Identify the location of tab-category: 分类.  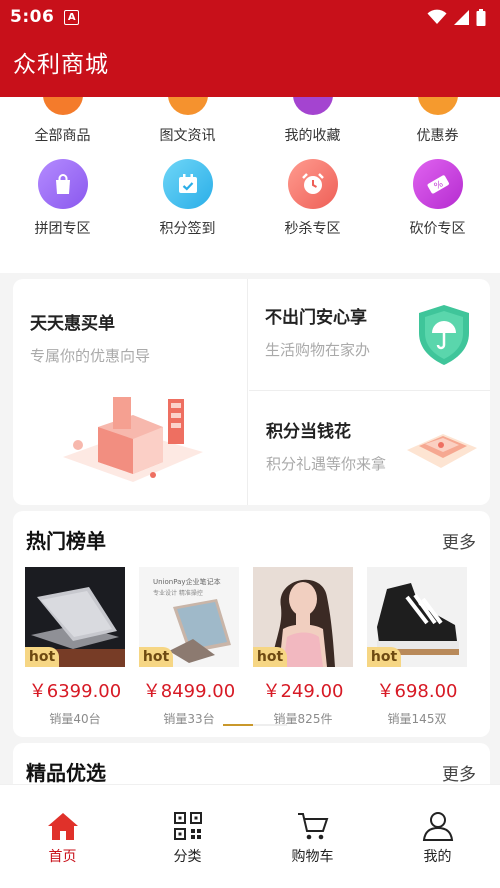
(187, 836).